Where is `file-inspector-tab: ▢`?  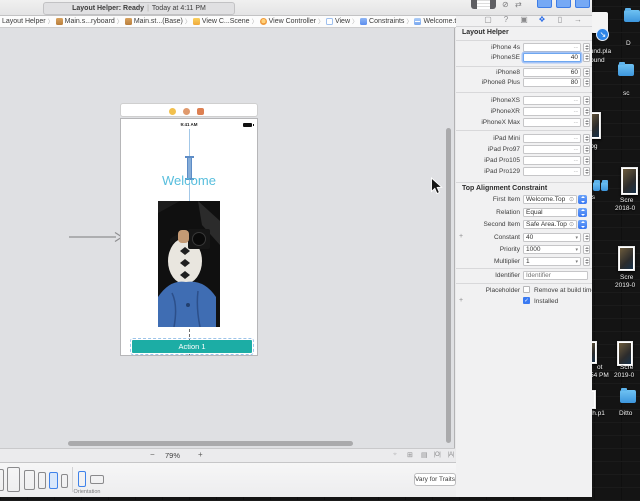 file-inspector-tab: ▢ is located at coordinates (488, 19).